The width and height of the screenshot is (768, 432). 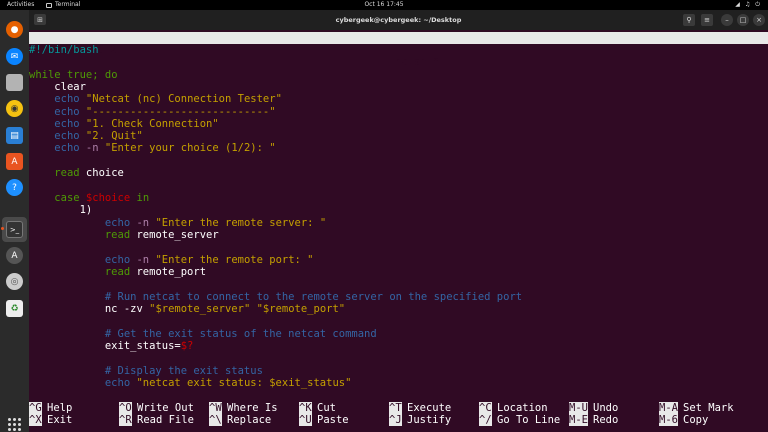 I want to click on shortcut-key: ^W, so click(x=215, y=408).